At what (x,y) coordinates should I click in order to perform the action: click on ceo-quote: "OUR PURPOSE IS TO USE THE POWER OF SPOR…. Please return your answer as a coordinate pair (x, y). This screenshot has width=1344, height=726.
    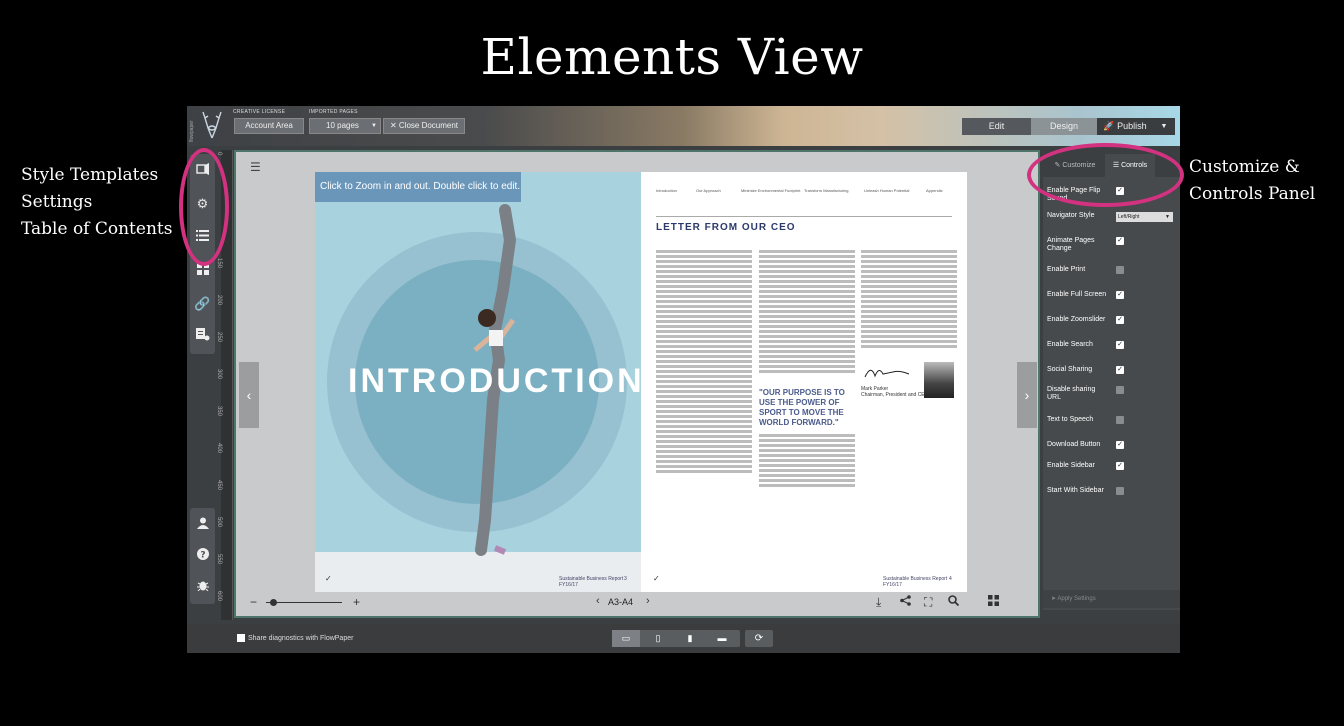
    Looking at the image, I should click on (802, 407).